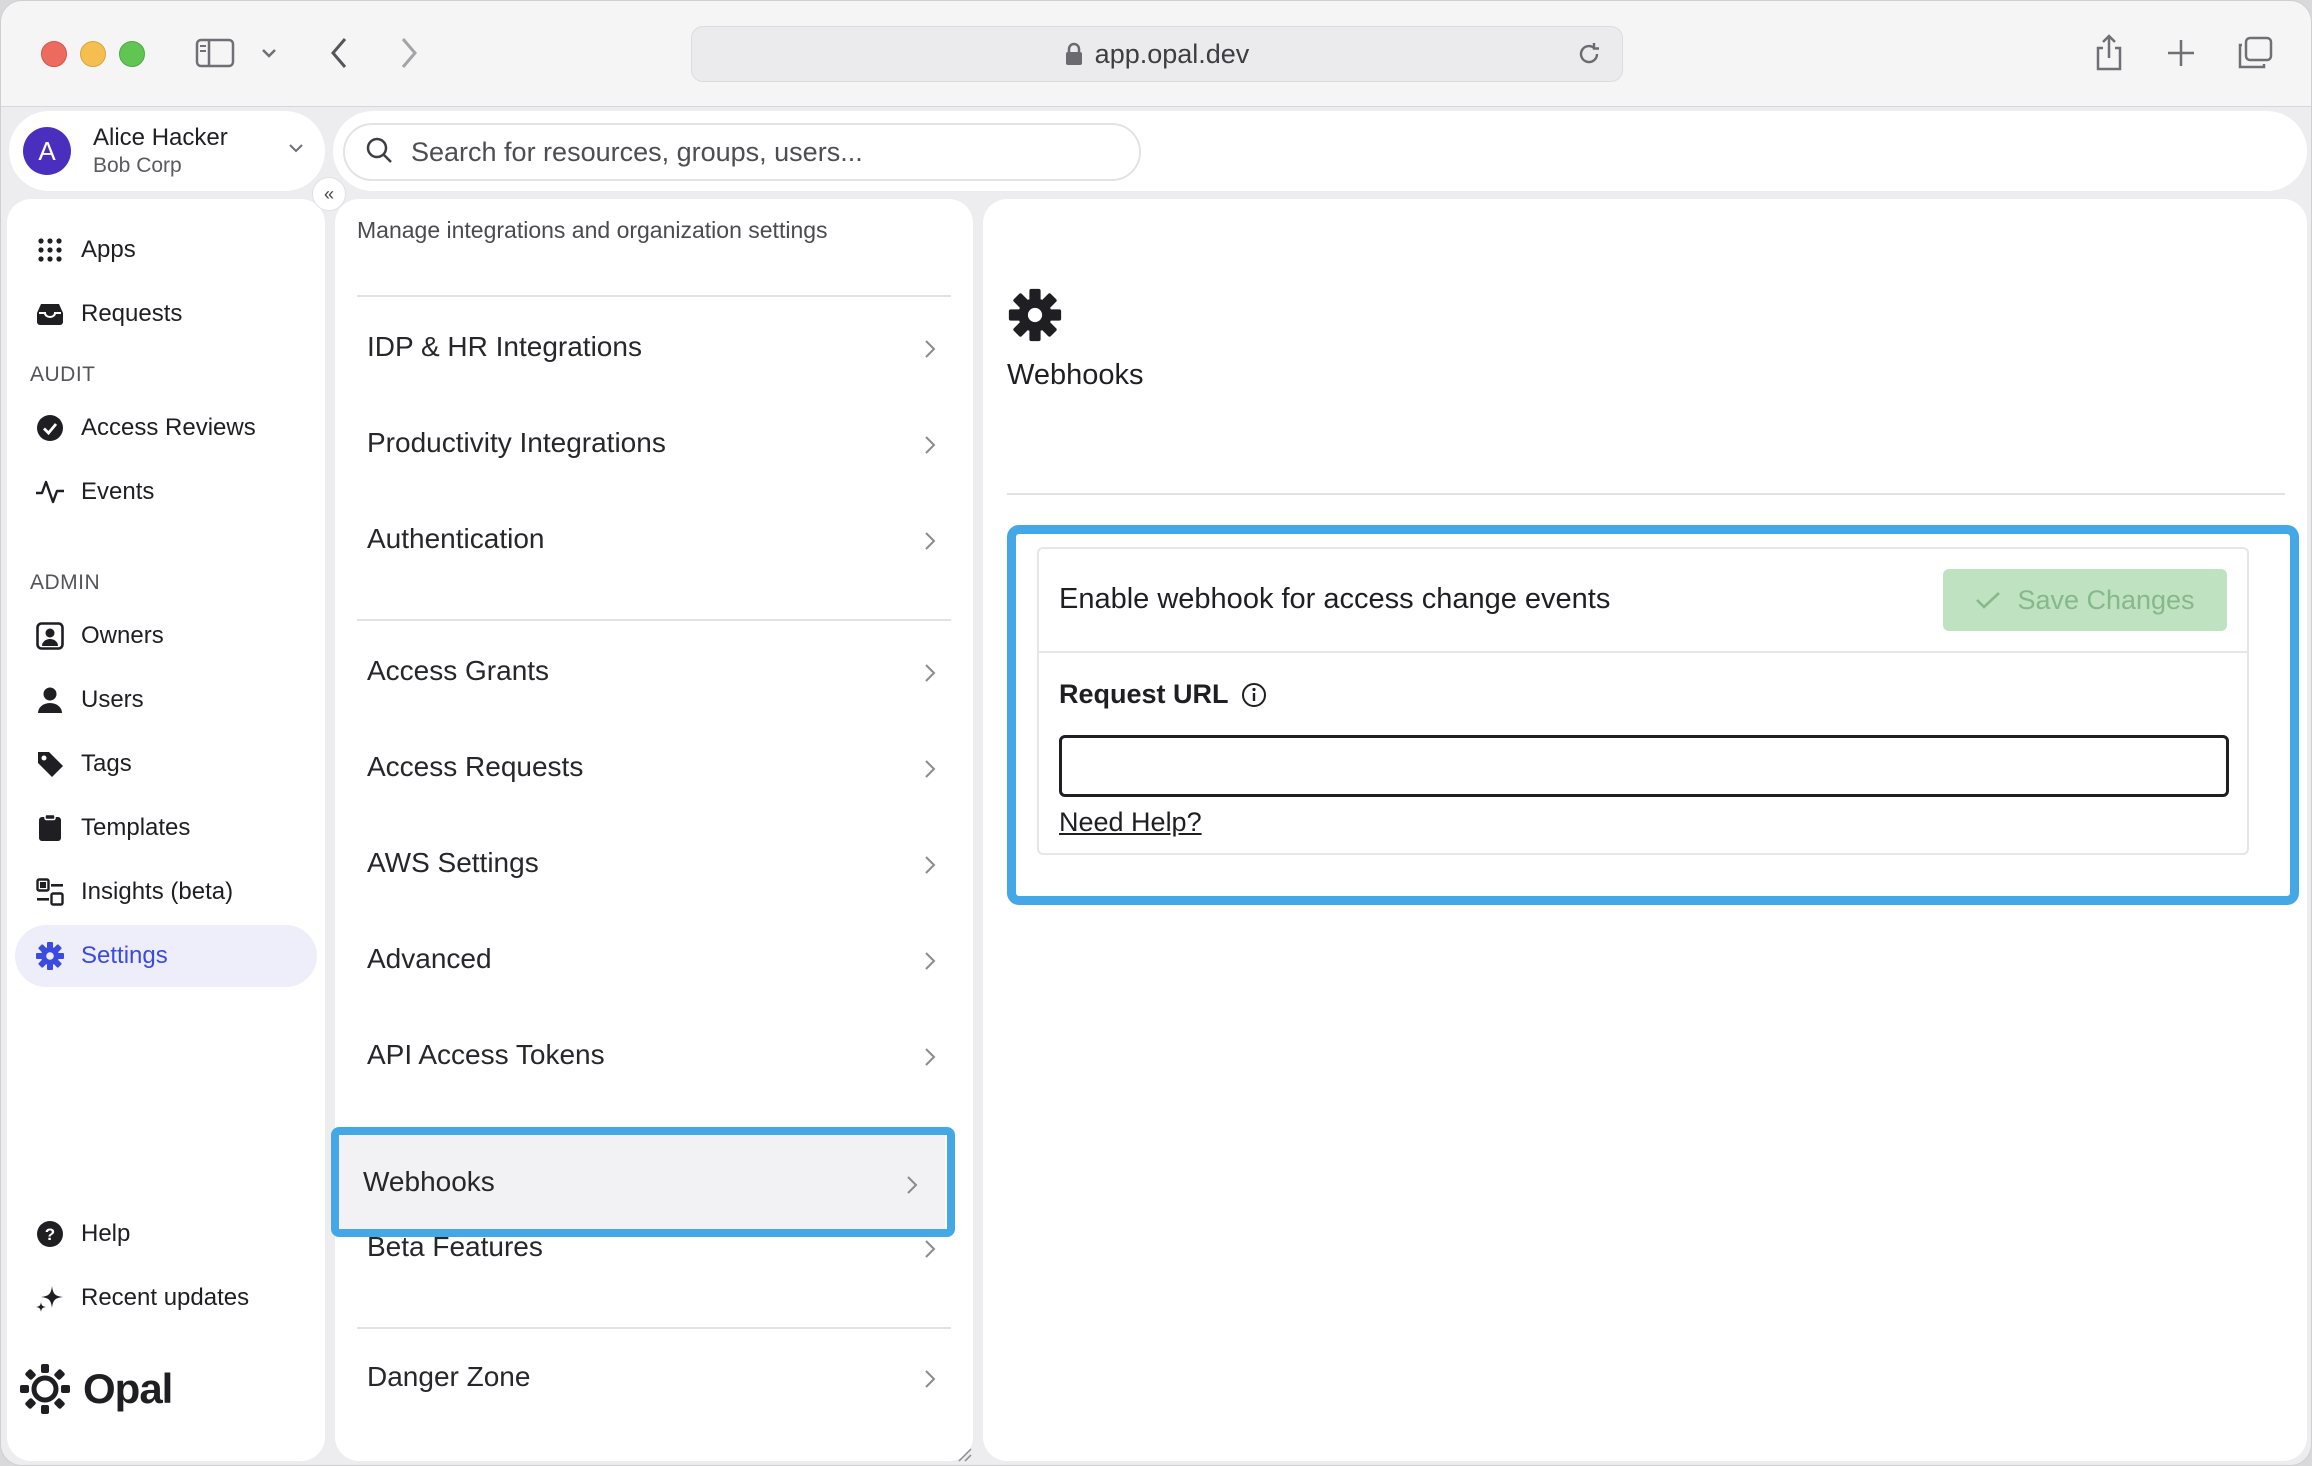  What do you see at coordinates (50, 892) in the screenshot?
I see `insights-icon` at bounding box center [50, 892].